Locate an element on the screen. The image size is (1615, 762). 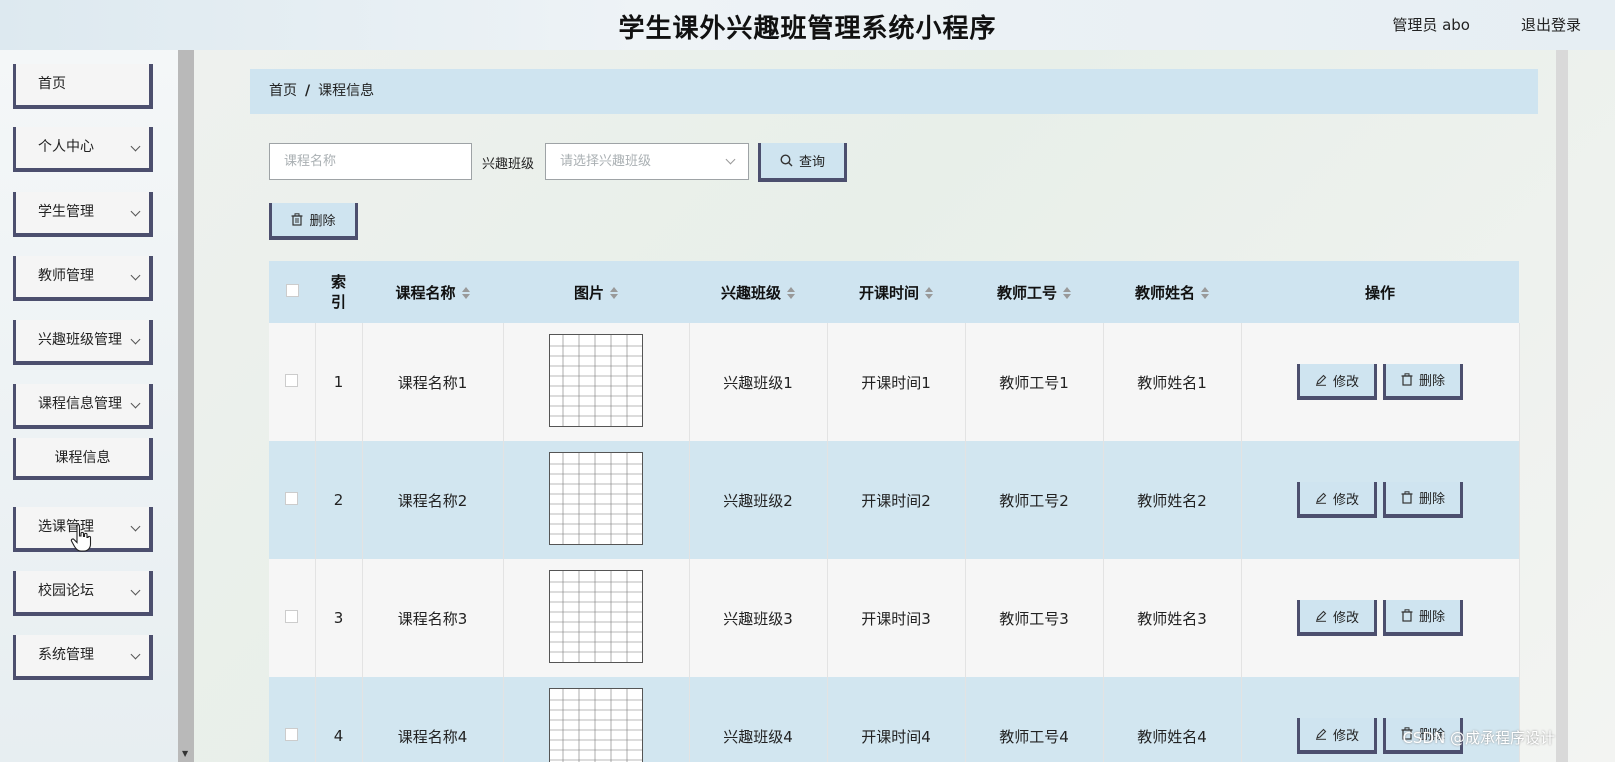
sidebar-subitem-course-info: 课程信息 is located at coordinates (83, 459).